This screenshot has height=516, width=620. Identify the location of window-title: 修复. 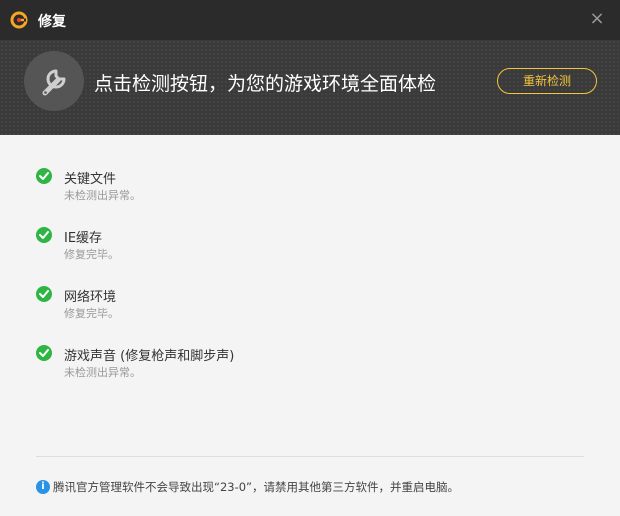
(52, 22).